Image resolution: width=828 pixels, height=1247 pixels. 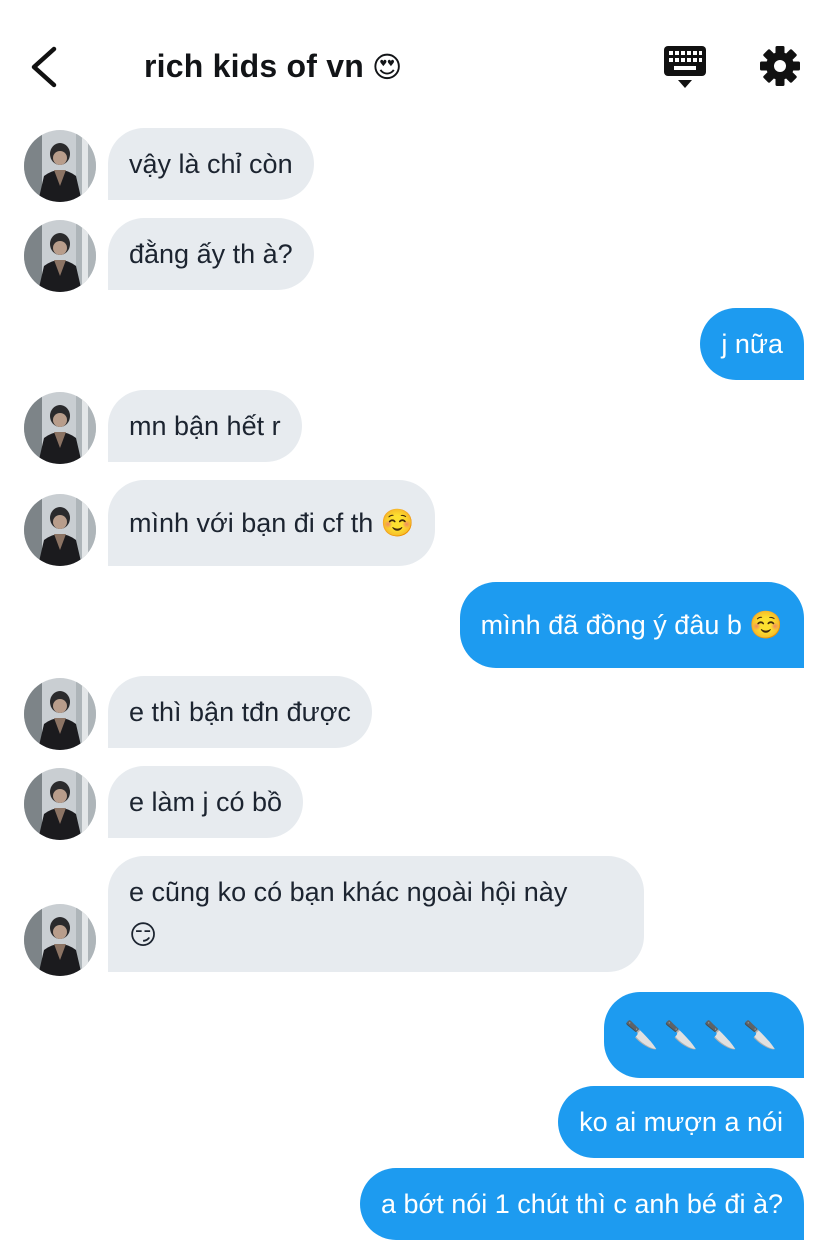 What do you see at coordinates (240, 712) in the screenshot?
I see `message-bubble-incoming: e thì bận tđn được` at bounding box center [240, 712].